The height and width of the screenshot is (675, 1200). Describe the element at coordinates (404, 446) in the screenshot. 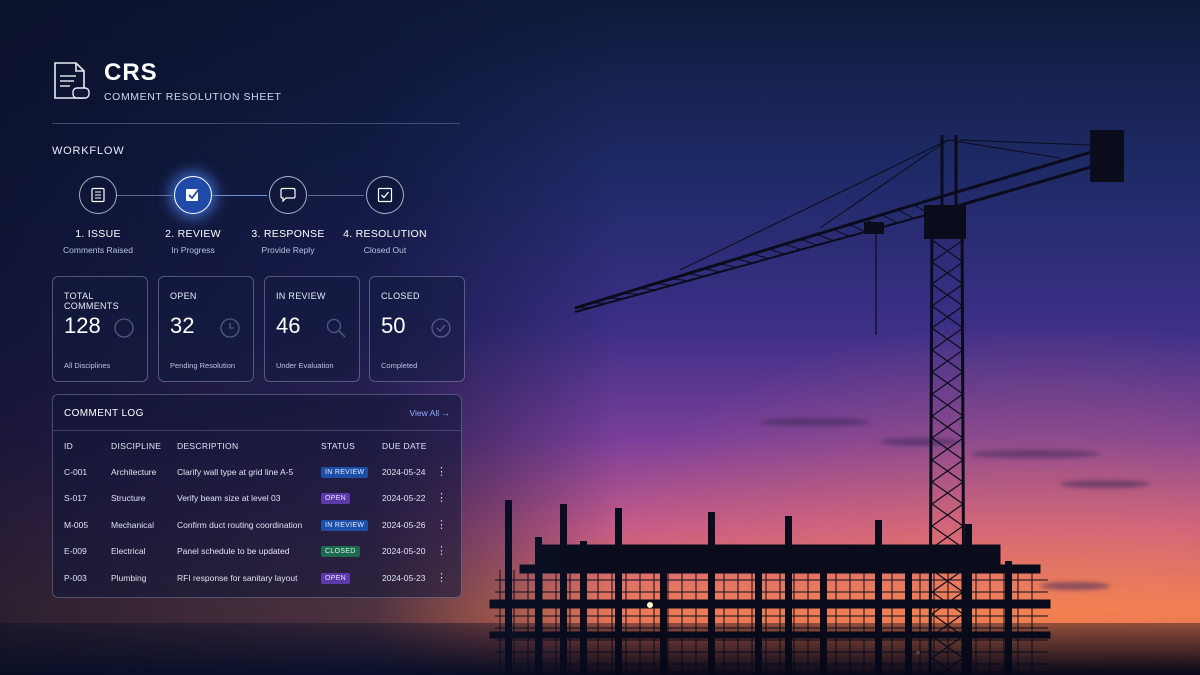

I see `column-header-due-date: DUE DATE` at that location.